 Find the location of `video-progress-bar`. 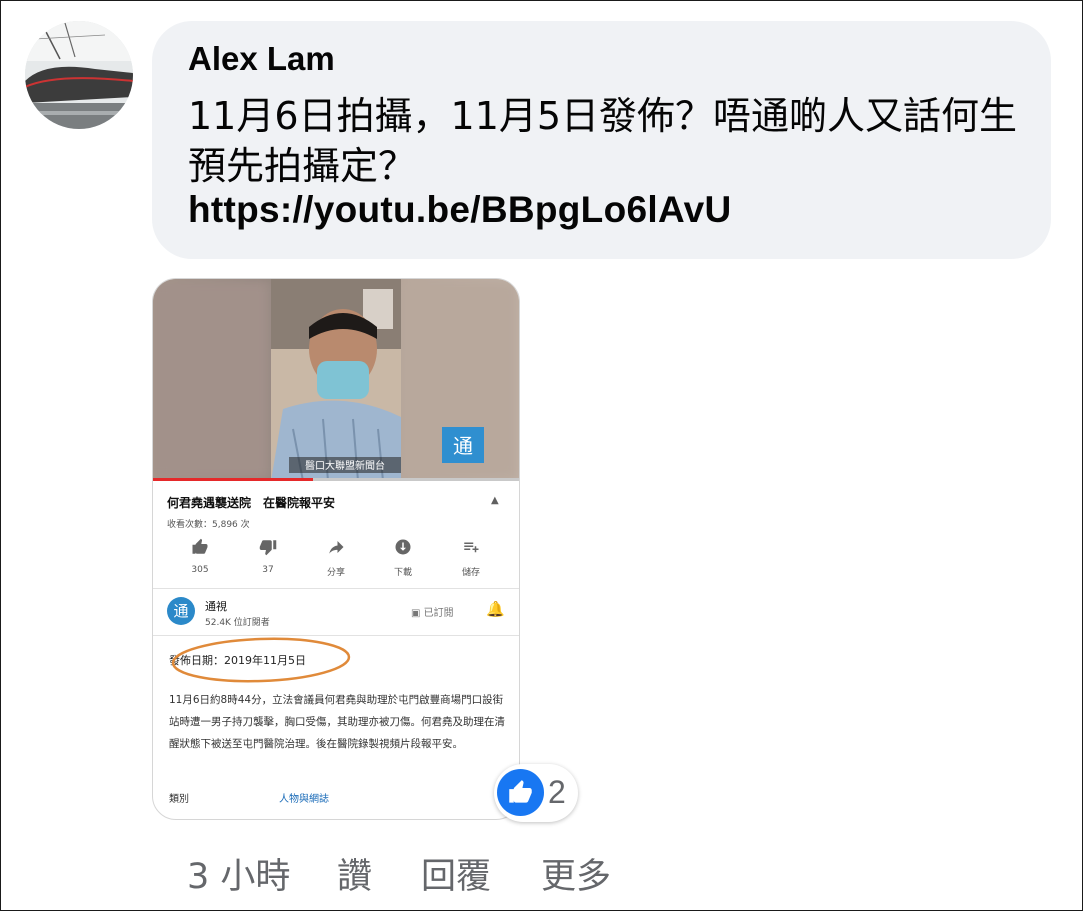

video-progress-bar is located at coordinates (336, 479).